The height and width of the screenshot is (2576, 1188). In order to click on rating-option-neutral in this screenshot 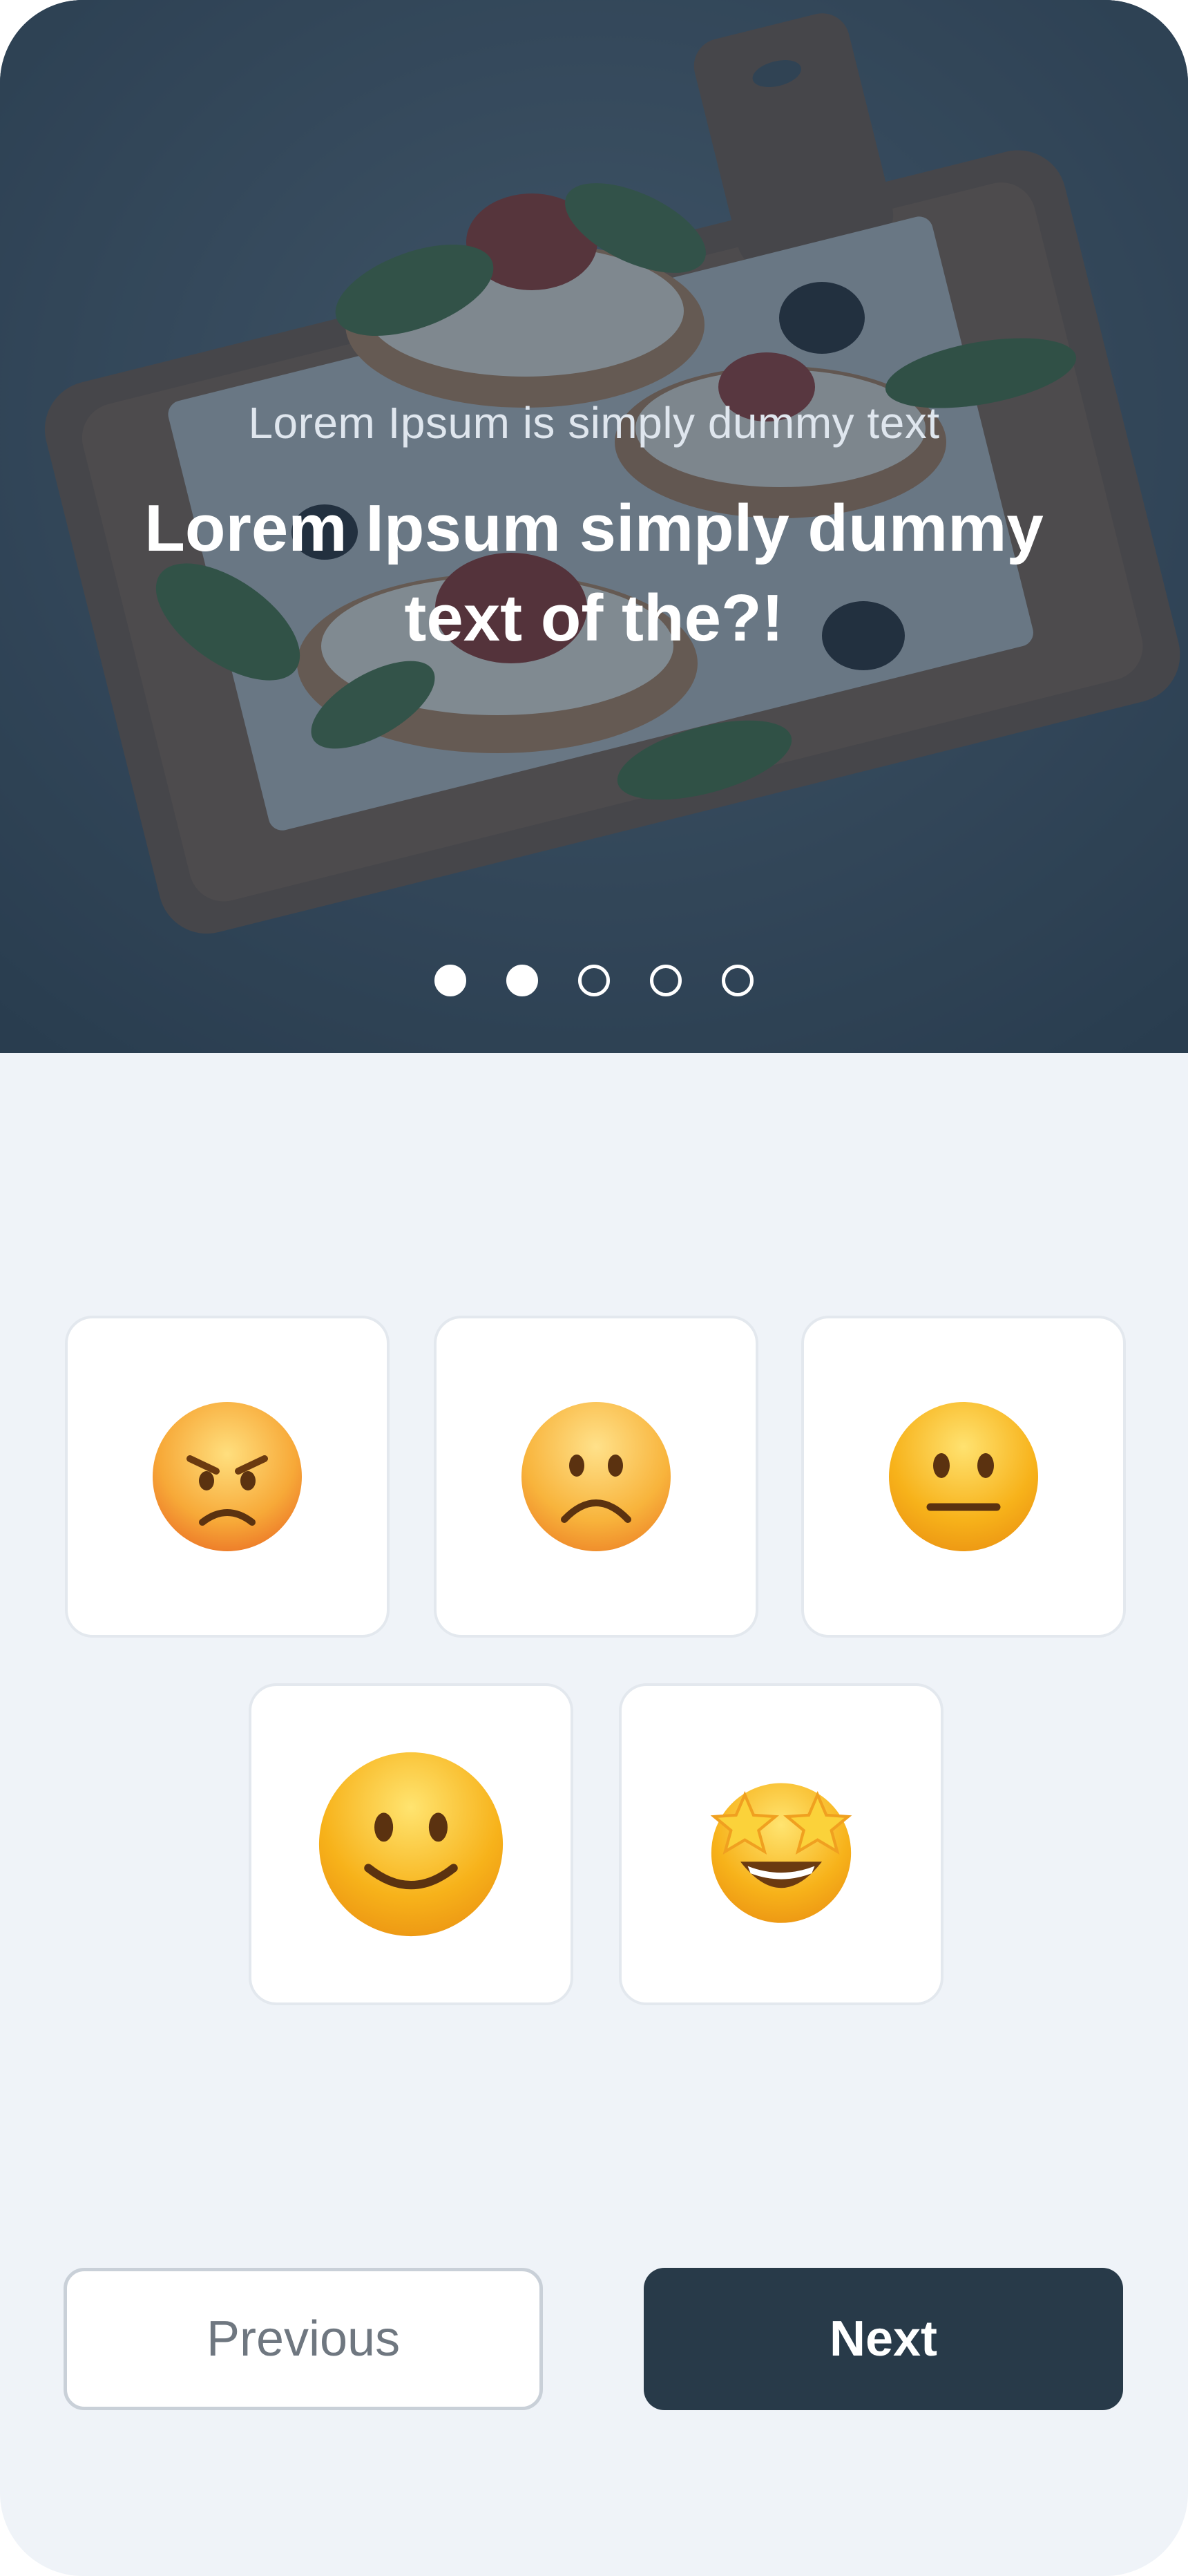, I will do `click(963, 1477)`.